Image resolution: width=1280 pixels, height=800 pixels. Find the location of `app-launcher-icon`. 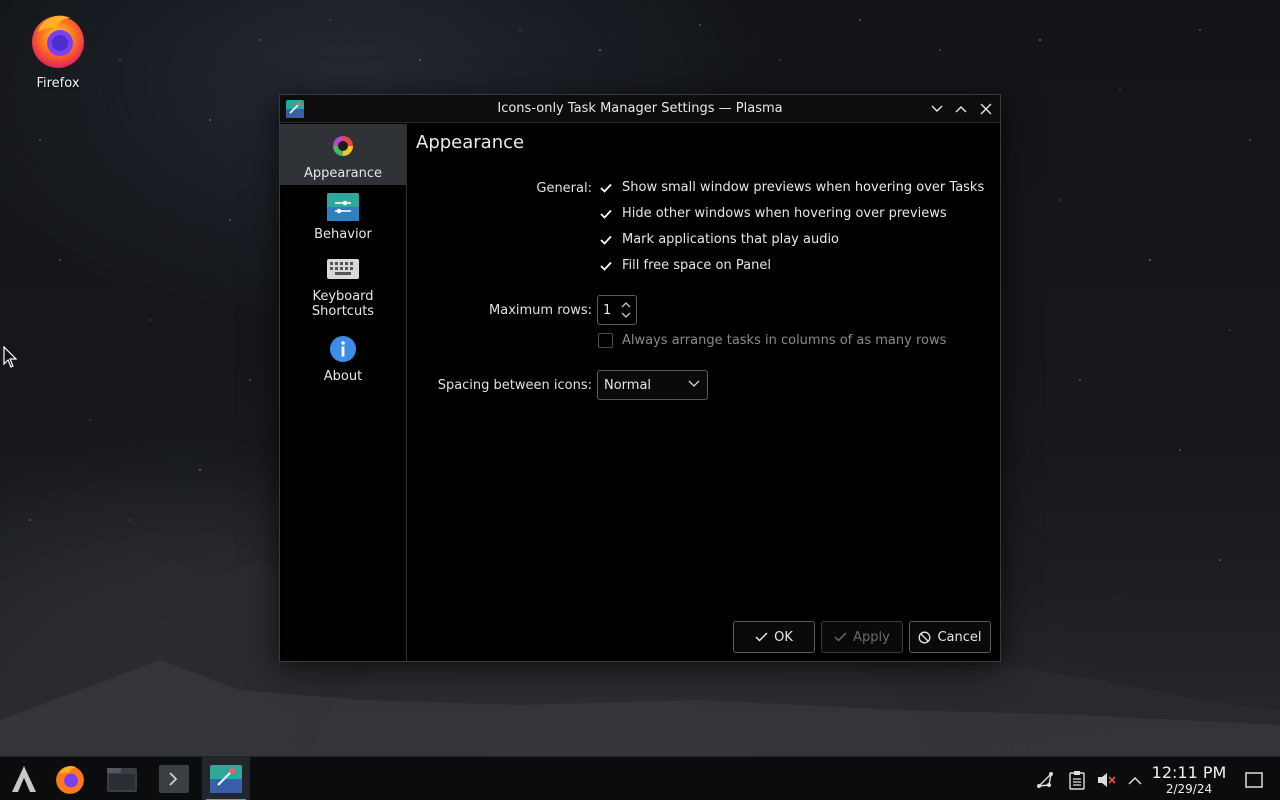

app-launcher-icon is located at coordinates (24, 779).